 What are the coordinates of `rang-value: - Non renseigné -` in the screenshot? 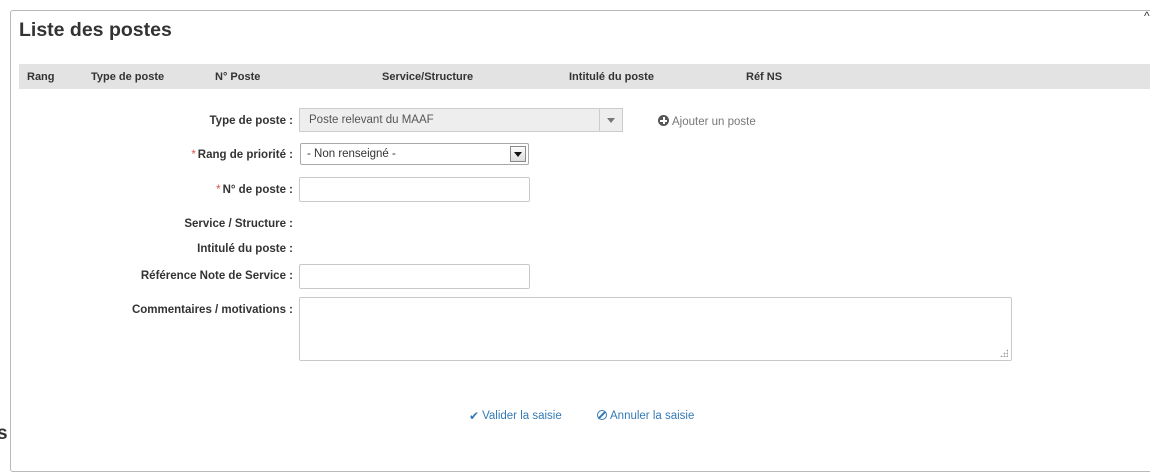 It's located at (351, 154).